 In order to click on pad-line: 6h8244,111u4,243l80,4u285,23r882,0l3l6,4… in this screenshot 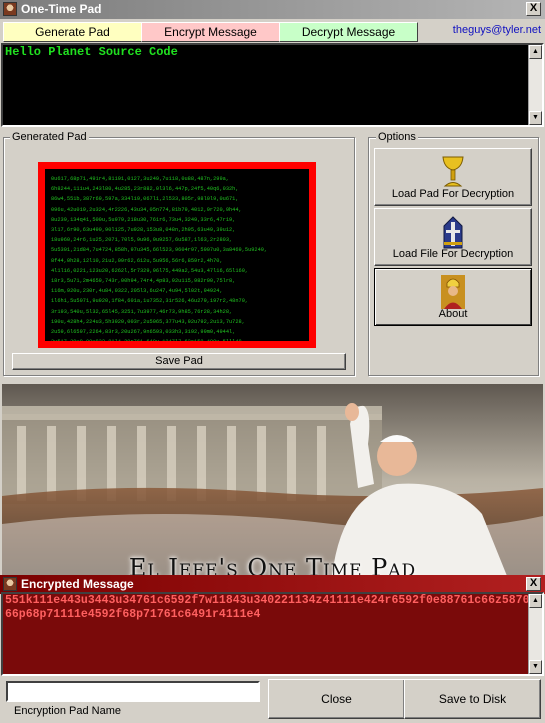, I will do `click(145, 189)`.